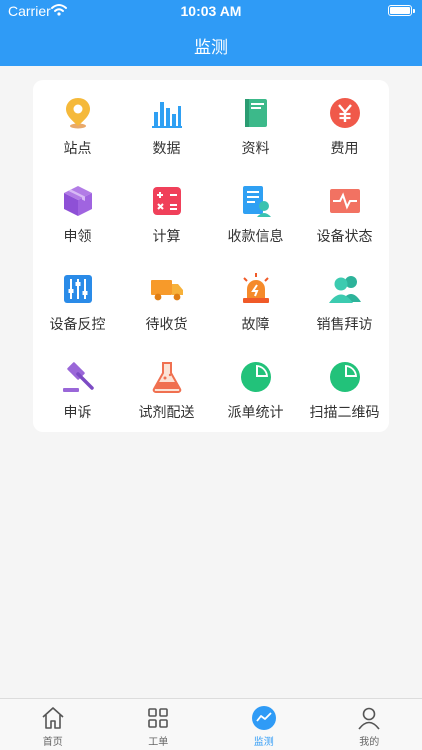  What do you see at coordinates (53, 718) in the screenshot?
I see `home-icon` at bounding box center [53, 718].